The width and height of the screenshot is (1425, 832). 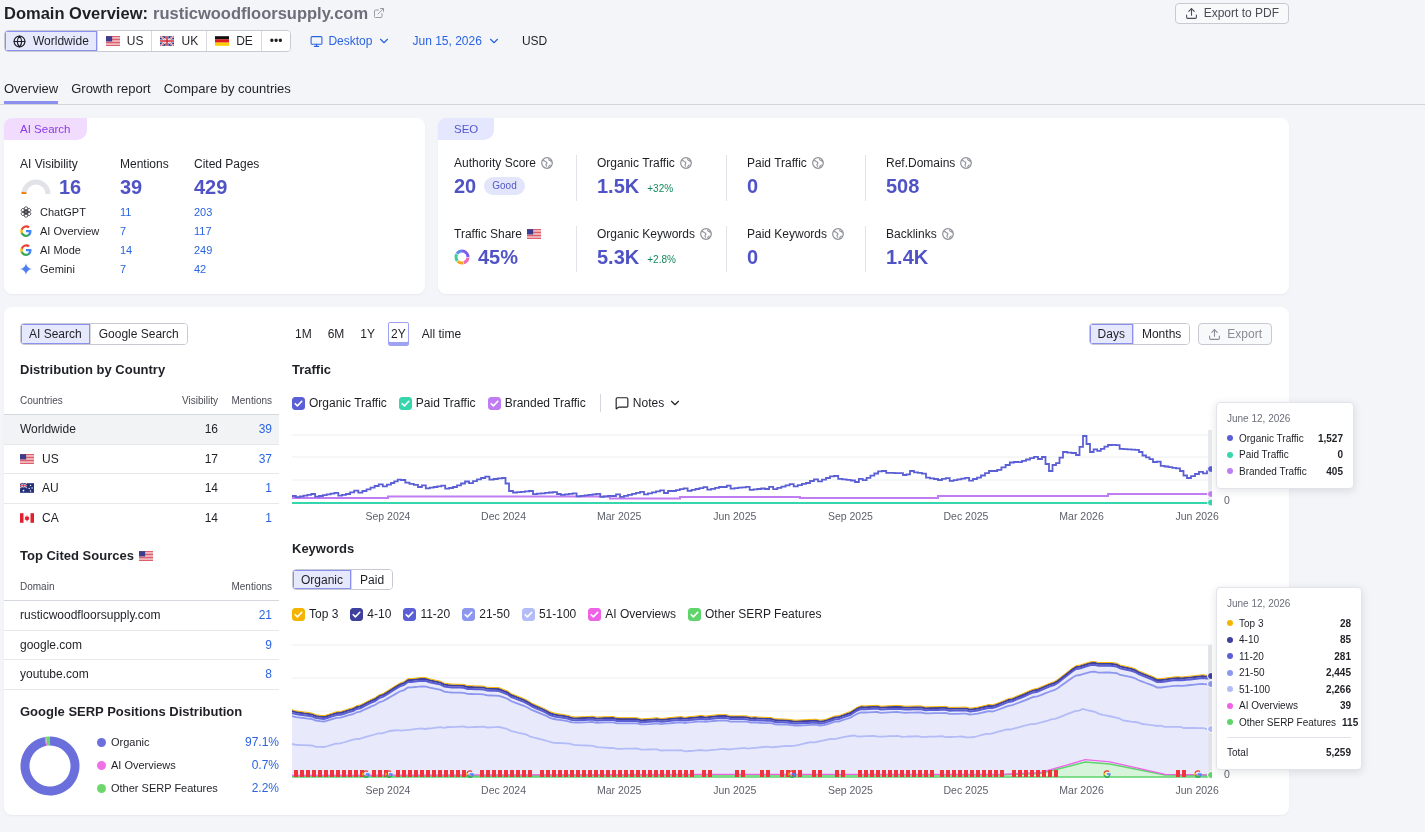 What do you see at coordinates (265, 788) in the screenshot?
I see `percentage-value: 2.2%` at bounding box center [265, 788].